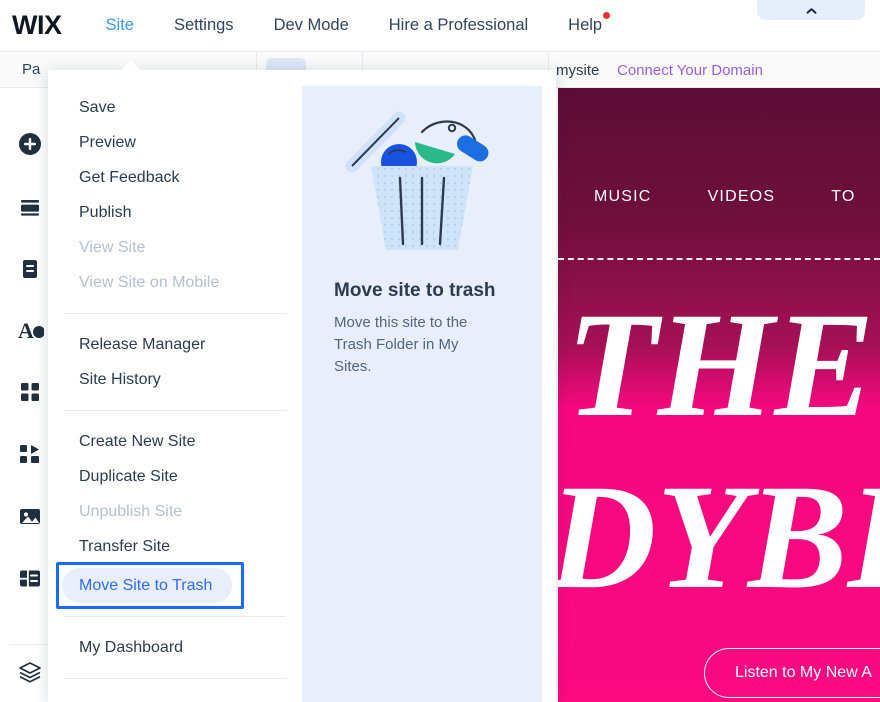 The height and width of the screenshot is (702, 880). Describe the element at coordinates (175, 546) in the screenshot. I see `menu-item-transfer-site: Transfer Site` at that location.